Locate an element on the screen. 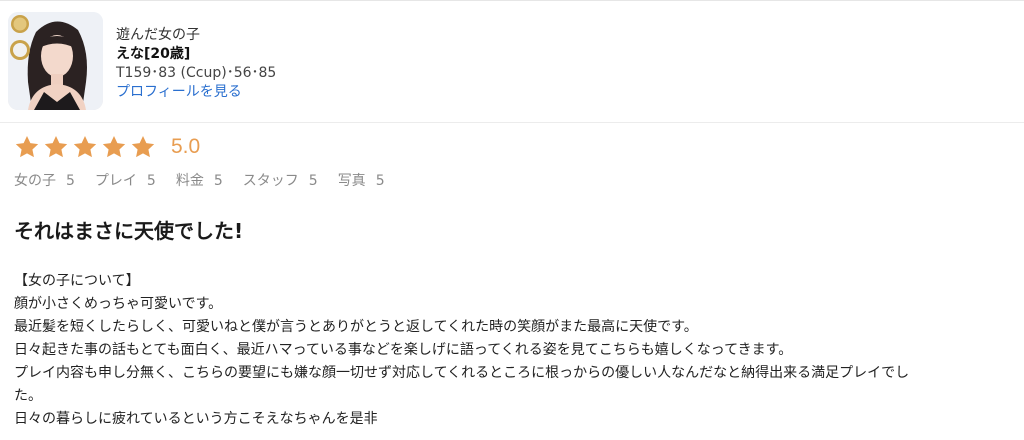 Image resolution: width=1024 pixels, height=440 pixels. subscore-photo: 写真 5 is located at coordinates (361, 180).